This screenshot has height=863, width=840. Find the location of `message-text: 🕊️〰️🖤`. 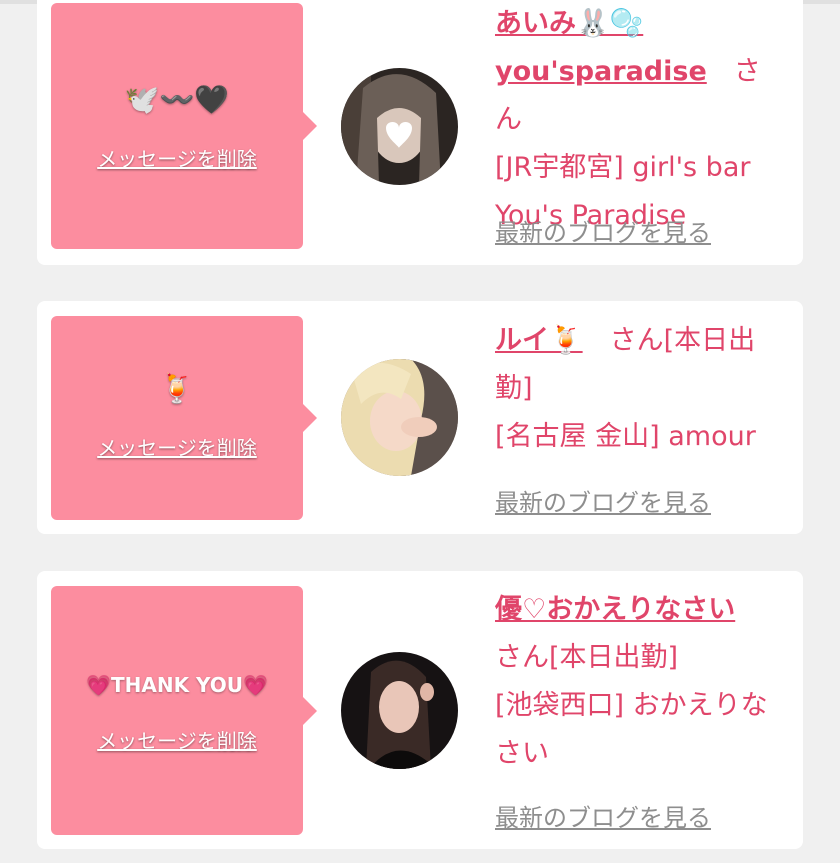

message-text: 🕊️〰️🖤 is located at coordinates (177, 99).